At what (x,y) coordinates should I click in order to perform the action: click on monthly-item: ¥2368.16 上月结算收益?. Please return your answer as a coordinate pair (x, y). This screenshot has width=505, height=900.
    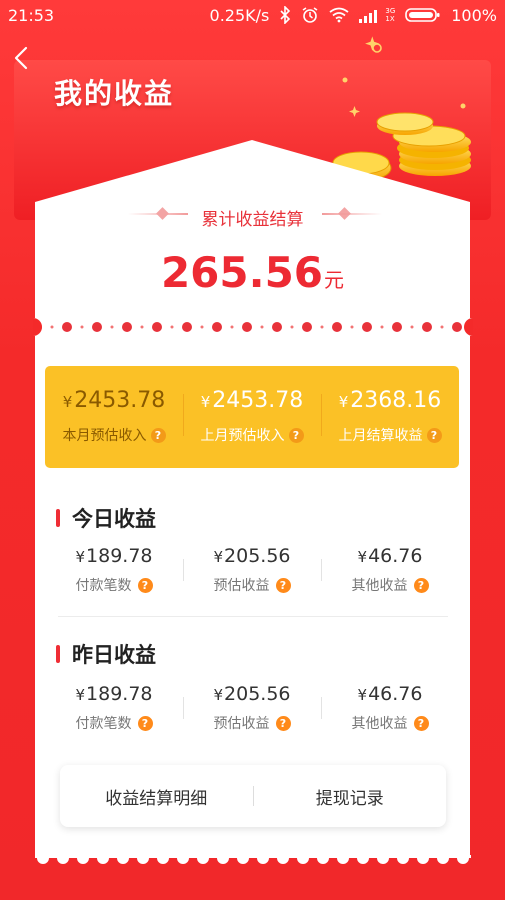
    Looking at the image, I should click on (390, 417).